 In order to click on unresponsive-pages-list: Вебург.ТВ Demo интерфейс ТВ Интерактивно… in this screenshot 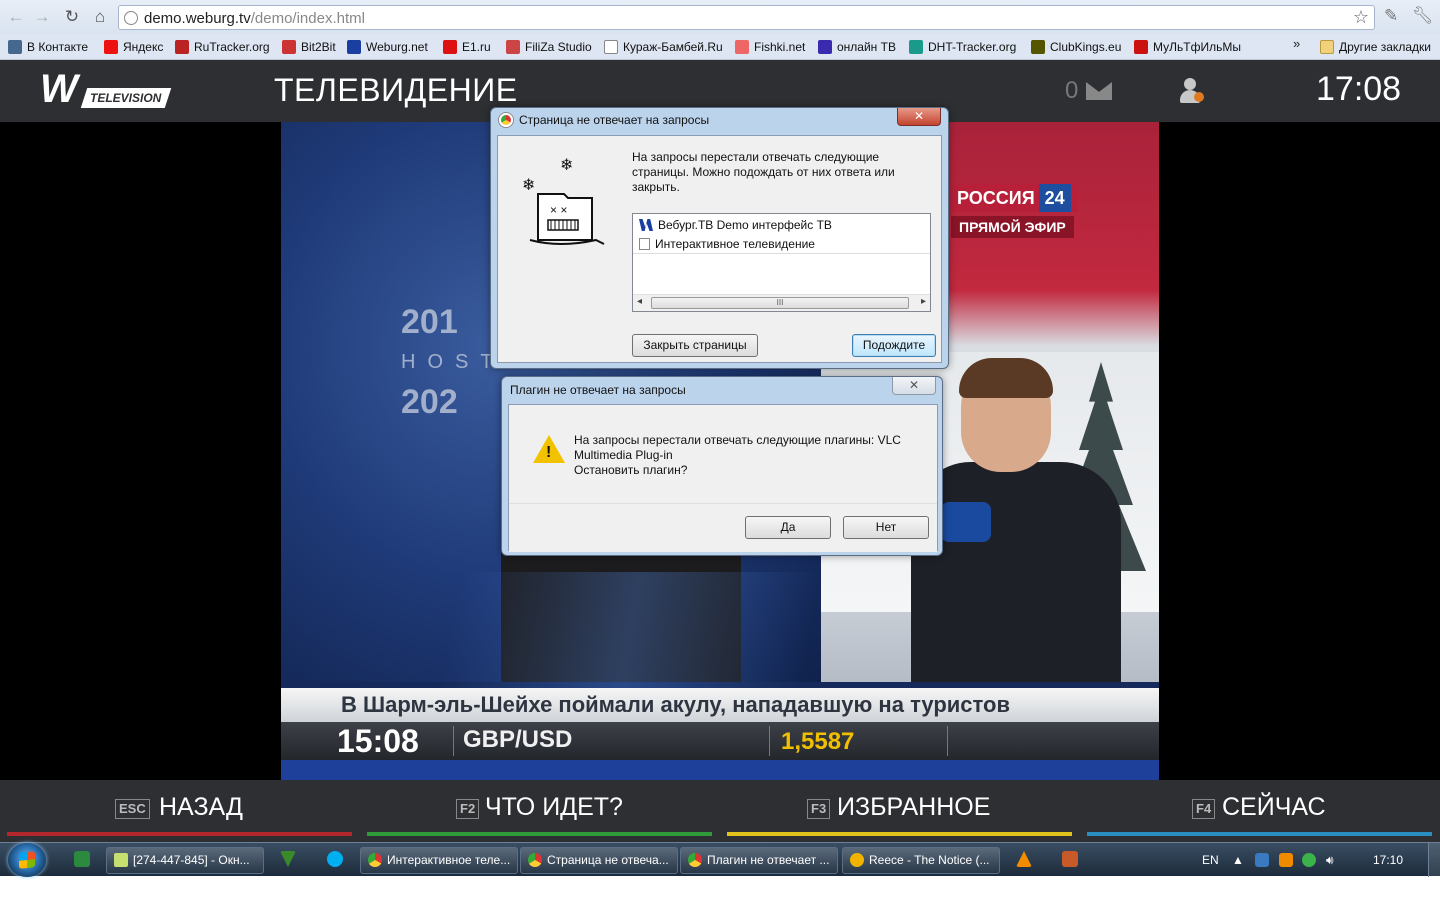, I will do `click(781, 262)`.